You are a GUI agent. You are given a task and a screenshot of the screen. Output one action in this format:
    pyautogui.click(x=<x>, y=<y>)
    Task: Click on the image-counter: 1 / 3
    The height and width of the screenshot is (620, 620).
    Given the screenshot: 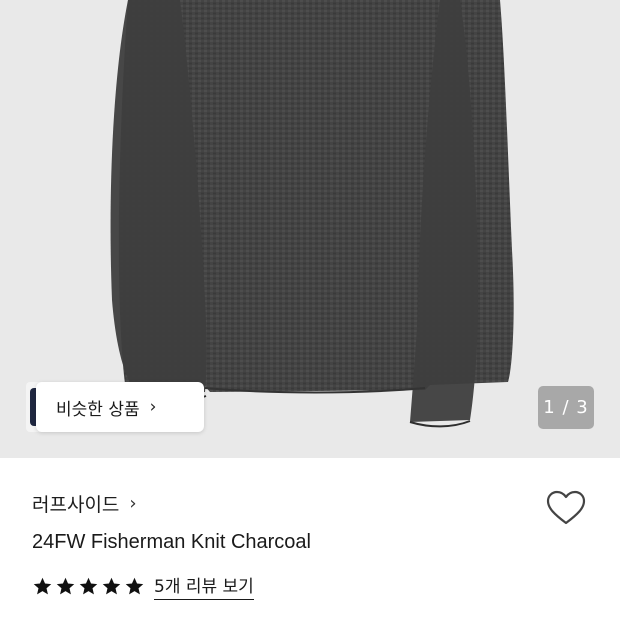 What is the action you would take?
    pyautogui.click(x=566, y=407)
    